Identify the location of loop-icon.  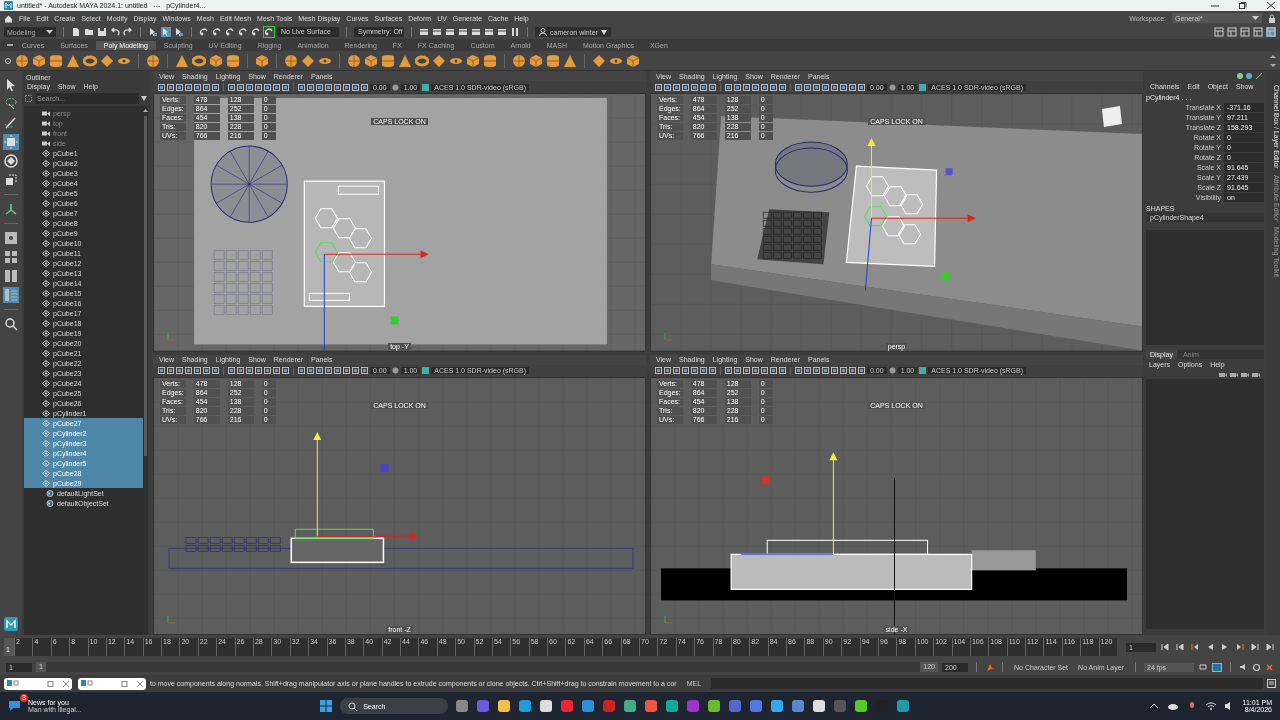
(1203, 667).